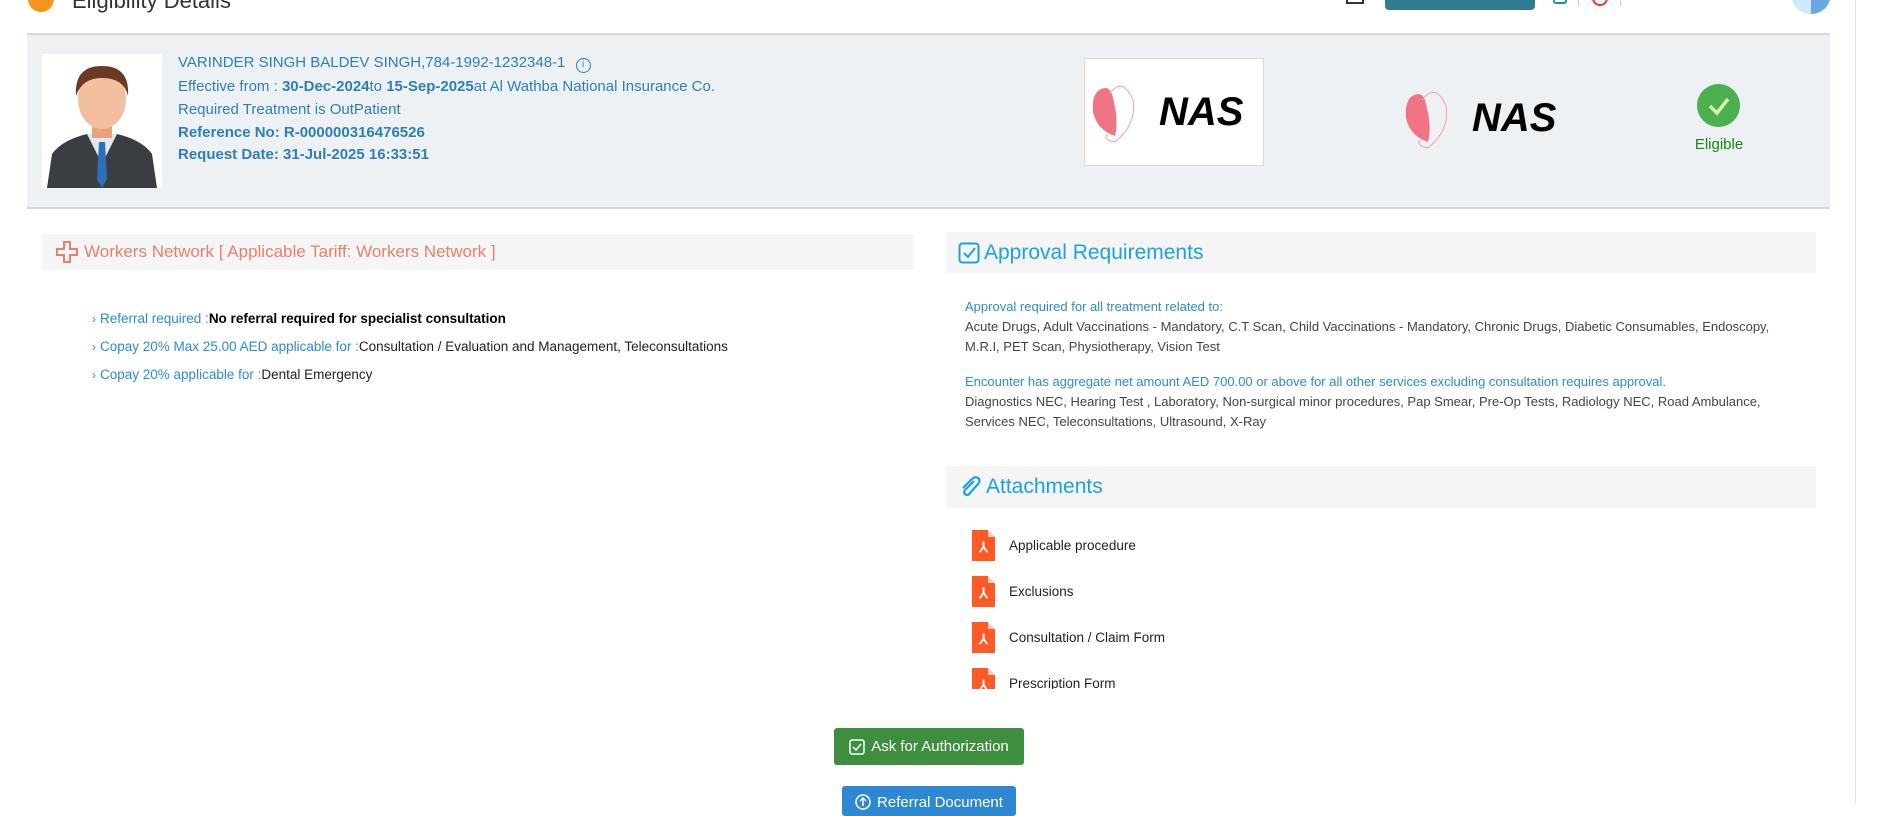 This screenshot has width=1884, height=816. Describe the element at coordinates (1514, 117) in the screenshot. I see `tpa-logo-text: NAS` at that location.